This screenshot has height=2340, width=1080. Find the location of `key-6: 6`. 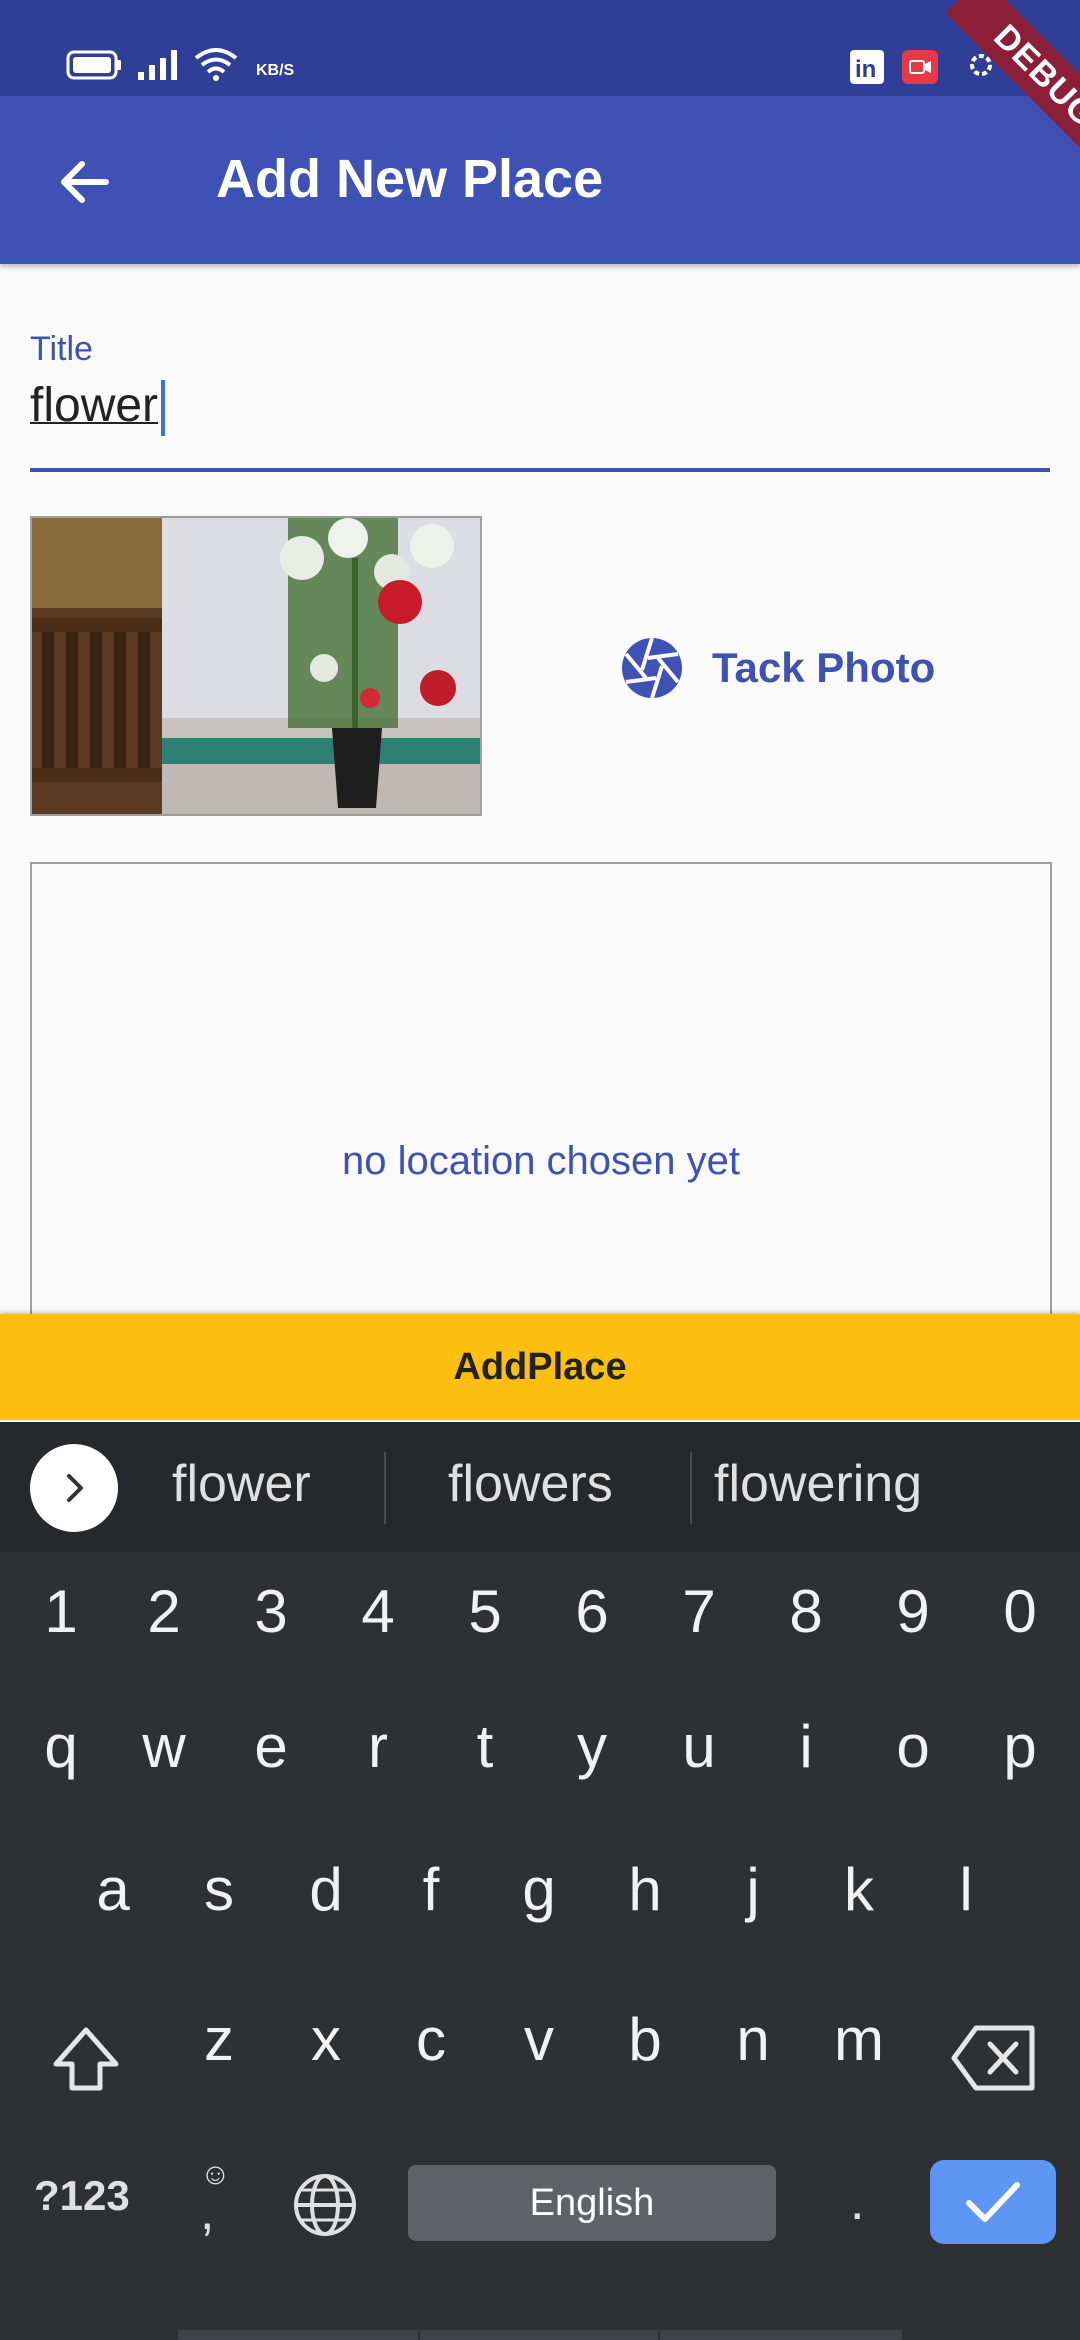

key-6: 6 is located at coordinates (592, 1611).